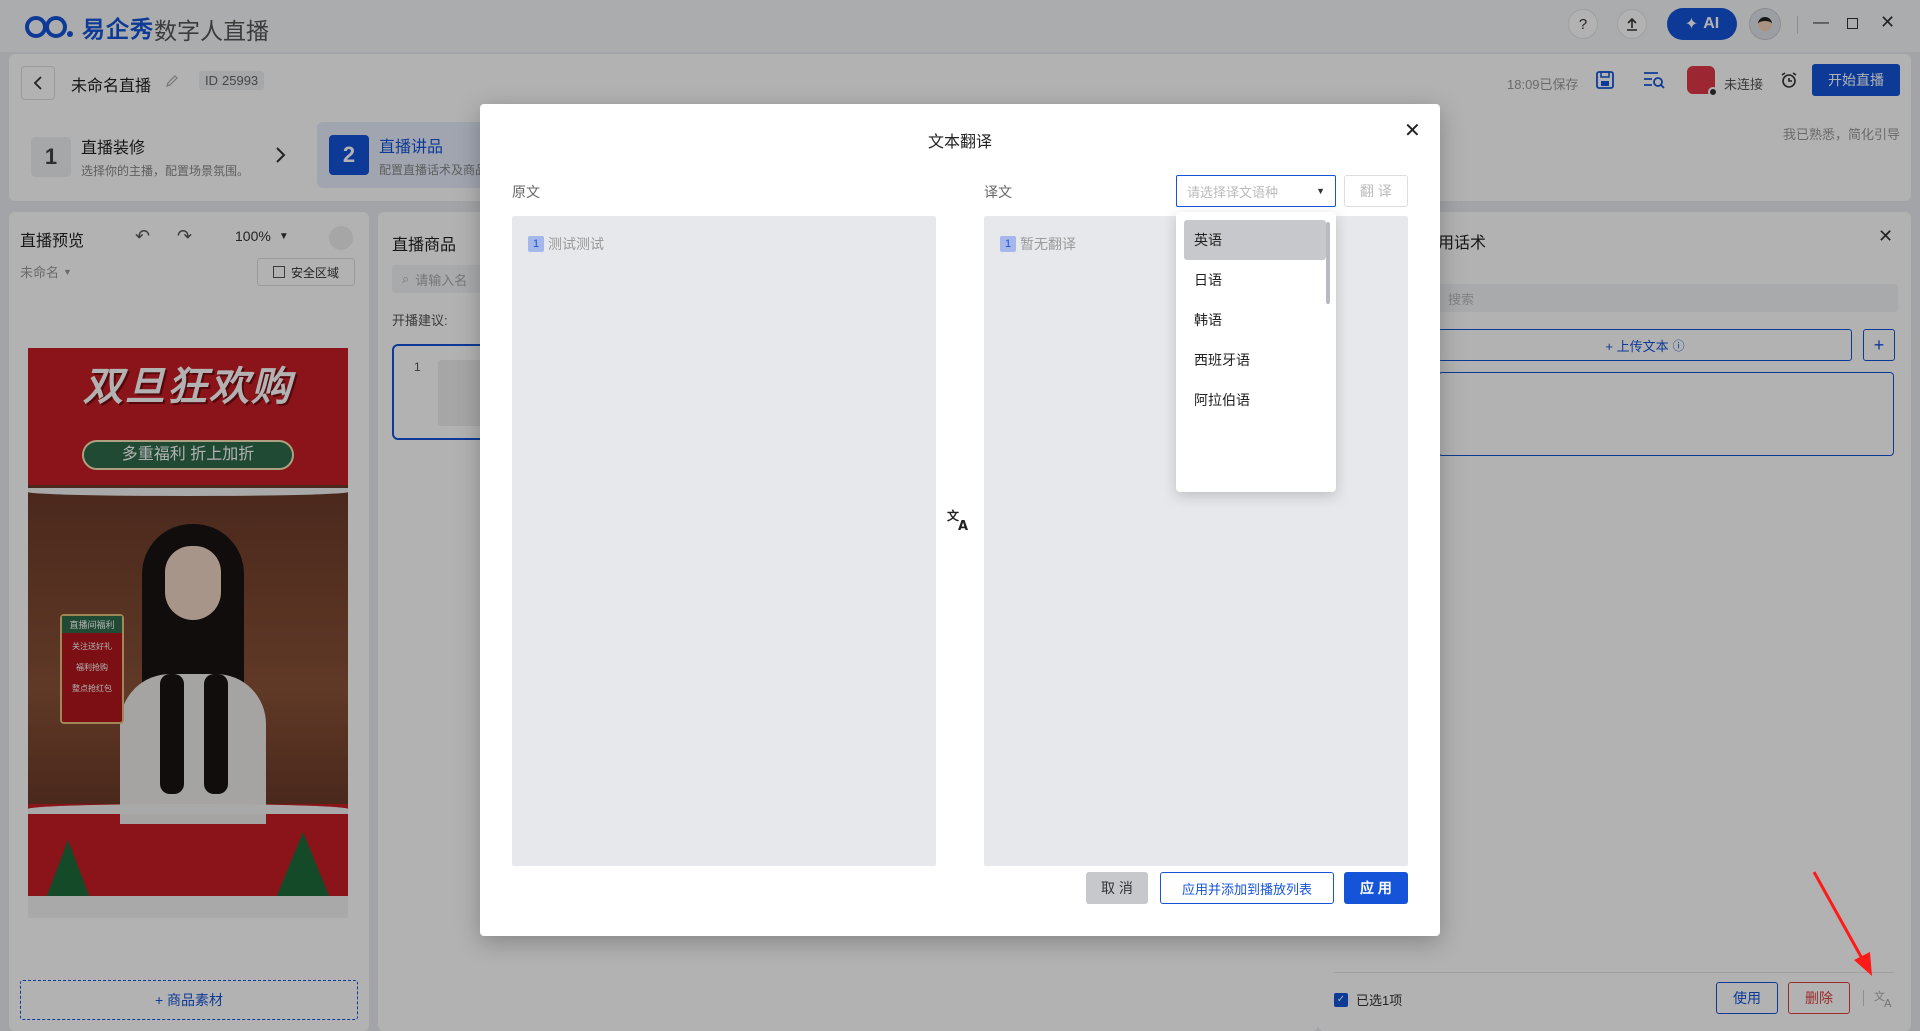 The height and width of the screenshot is (1031, 1920). I want to click on source-line-number: 1, so click(536, 244).